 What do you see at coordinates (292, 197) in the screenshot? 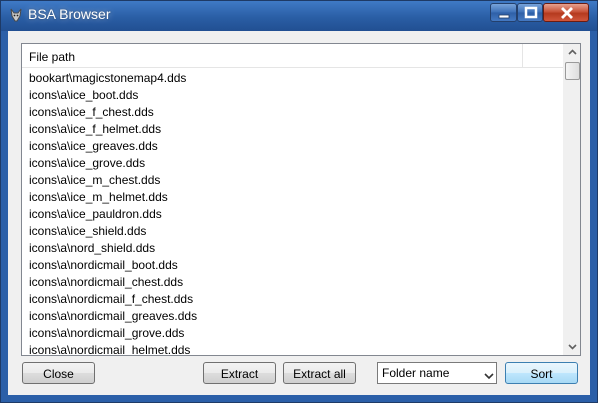
I see `list-item: icons\a\ice_m_helmet.dds` at bounding box center [292, 197].